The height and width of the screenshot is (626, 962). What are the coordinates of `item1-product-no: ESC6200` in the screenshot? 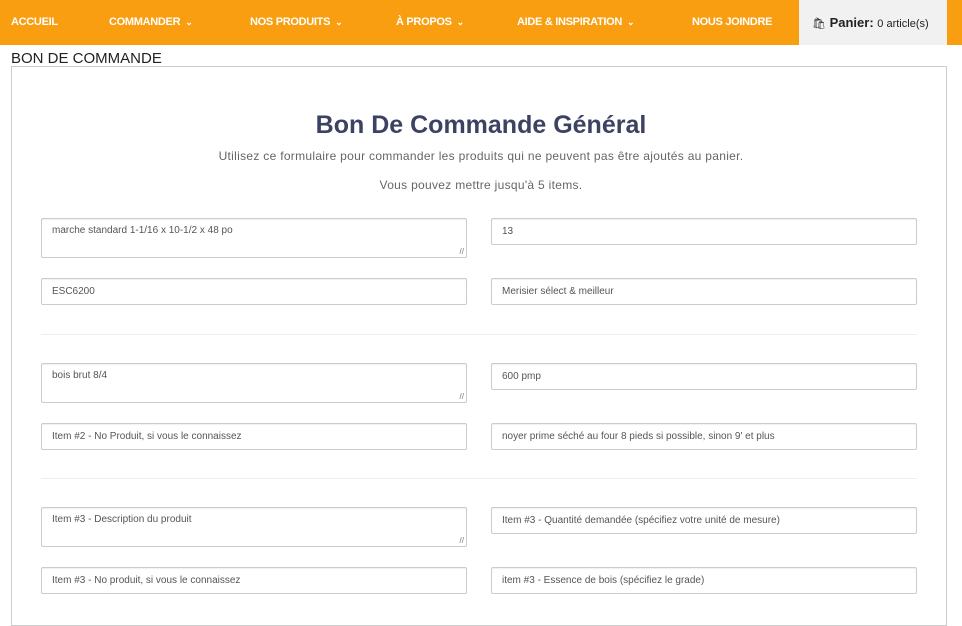 It's located at (254, 291).